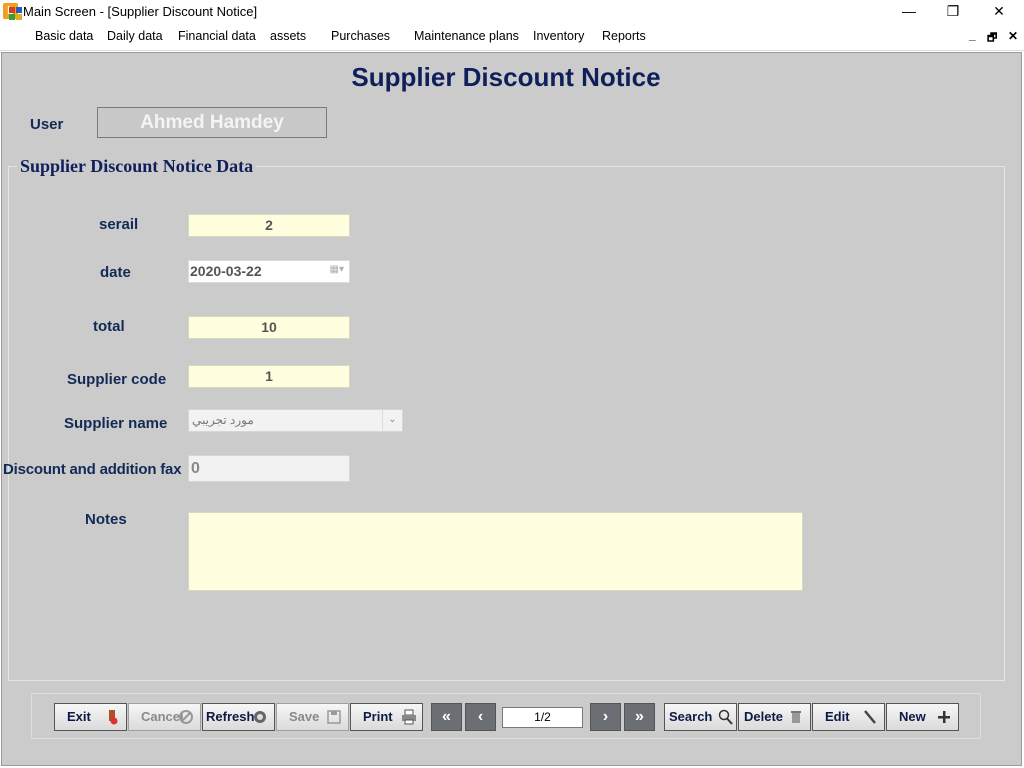 Image resolution: width=1024 pixels, height=768 pixels. What do you see at coordinates (639, 717) in the screenshot?
I see `last-record-button: »` at bounding box center [639, 717].